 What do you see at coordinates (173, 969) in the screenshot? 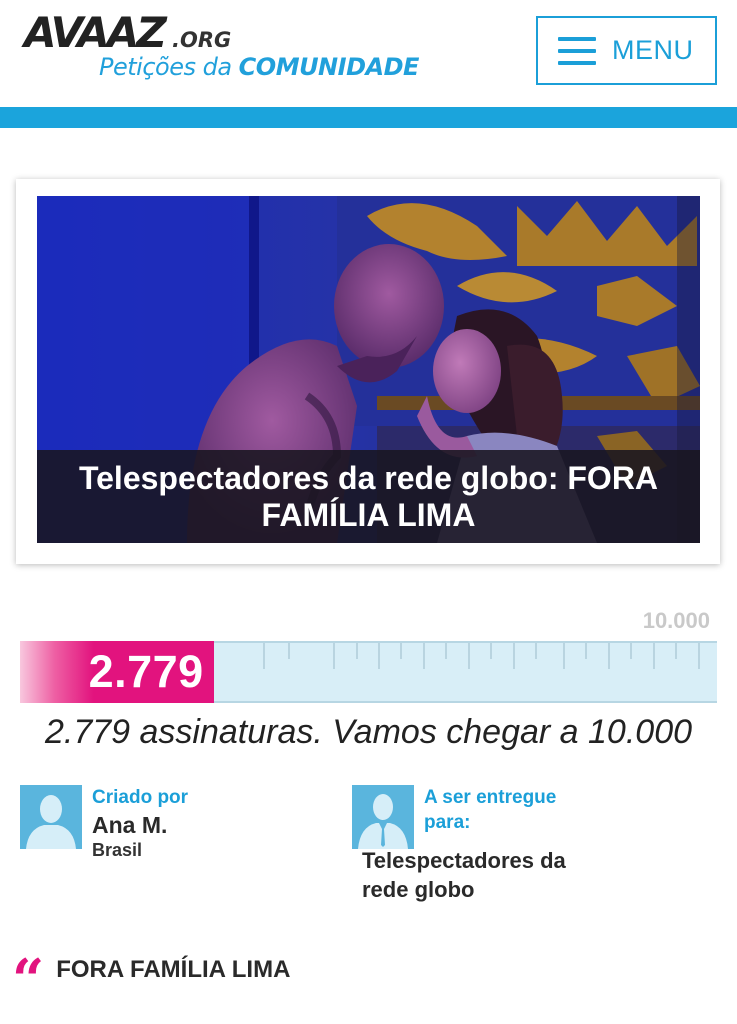
I see `quote-text: FORA FAMÍLIA LIMA` at bounding box center [173, 969].